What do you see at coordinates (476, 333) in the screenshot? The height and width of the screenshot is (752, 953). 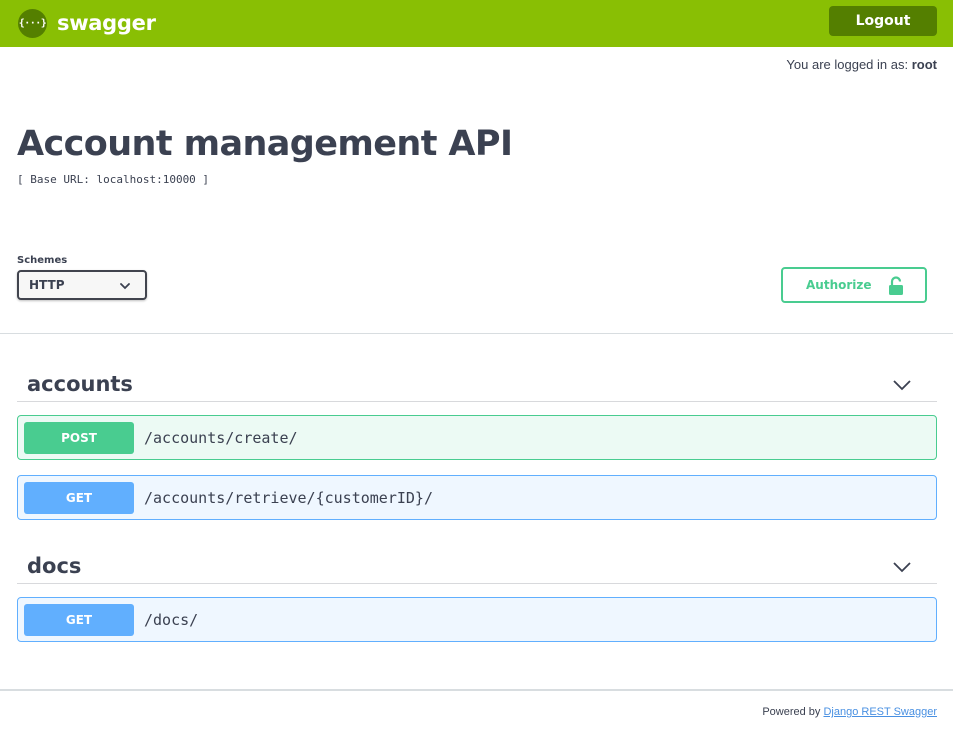 I see `header-divider` at bounding box center [476, 333].